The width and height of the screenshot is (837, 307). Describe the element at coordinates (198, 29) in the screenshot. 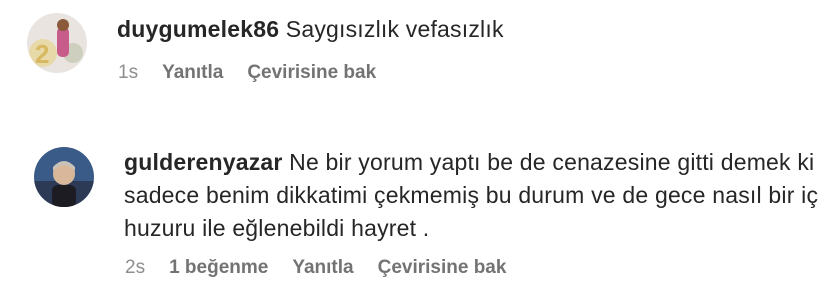

I see `comment-username: duygumelek86` at that location.